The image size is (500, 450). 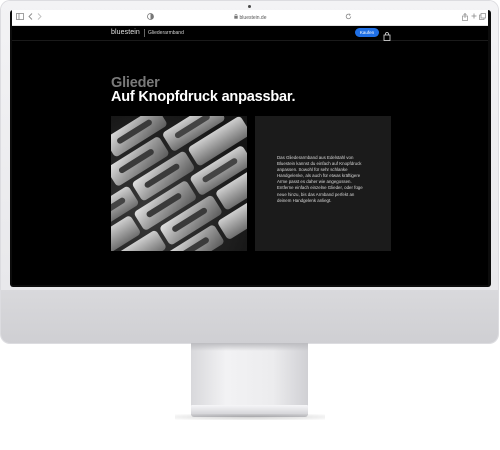 What do you see at coordinates (144, 33) in the screenshot?
I see `nav-divider` at bounding box center [144, 33].